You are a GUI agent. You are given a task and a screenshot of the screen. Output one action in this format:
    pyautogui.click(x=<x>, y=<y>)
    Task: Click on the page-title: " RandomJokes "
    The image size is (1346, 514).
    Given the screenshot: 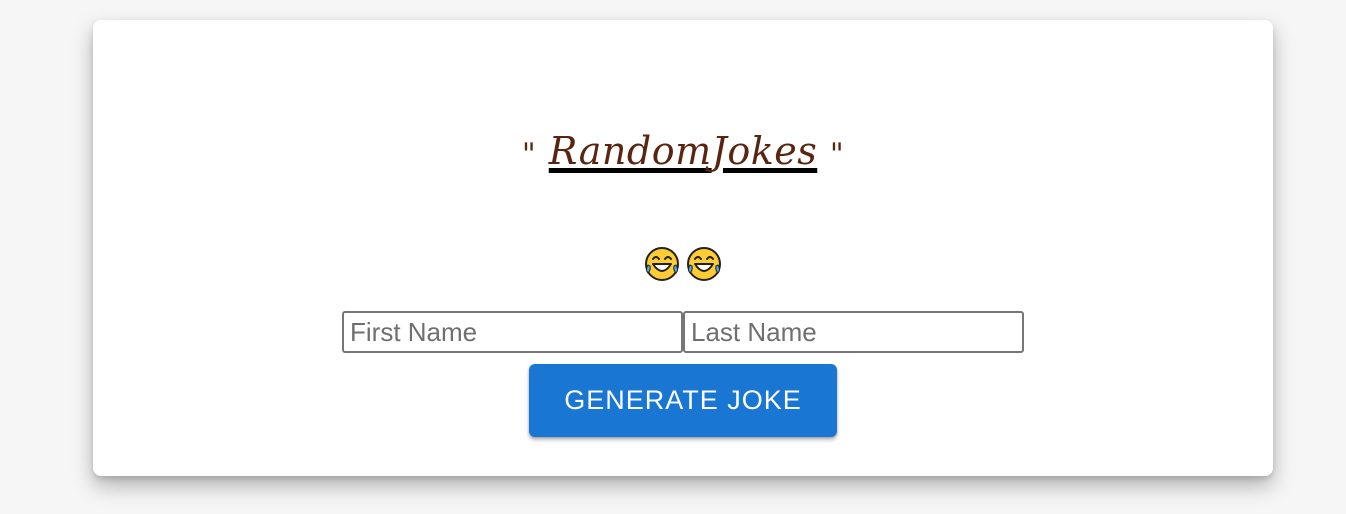 What is the action you would take?
    pyautogui.click(x=683, y=153)
    